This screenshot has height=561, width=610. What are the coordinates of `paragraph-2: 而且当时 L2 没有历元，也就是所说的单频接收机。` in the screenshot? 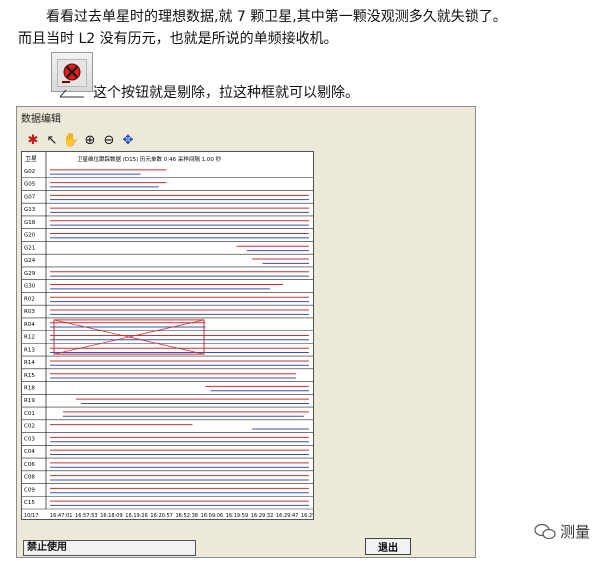 It's located at (178, 39).